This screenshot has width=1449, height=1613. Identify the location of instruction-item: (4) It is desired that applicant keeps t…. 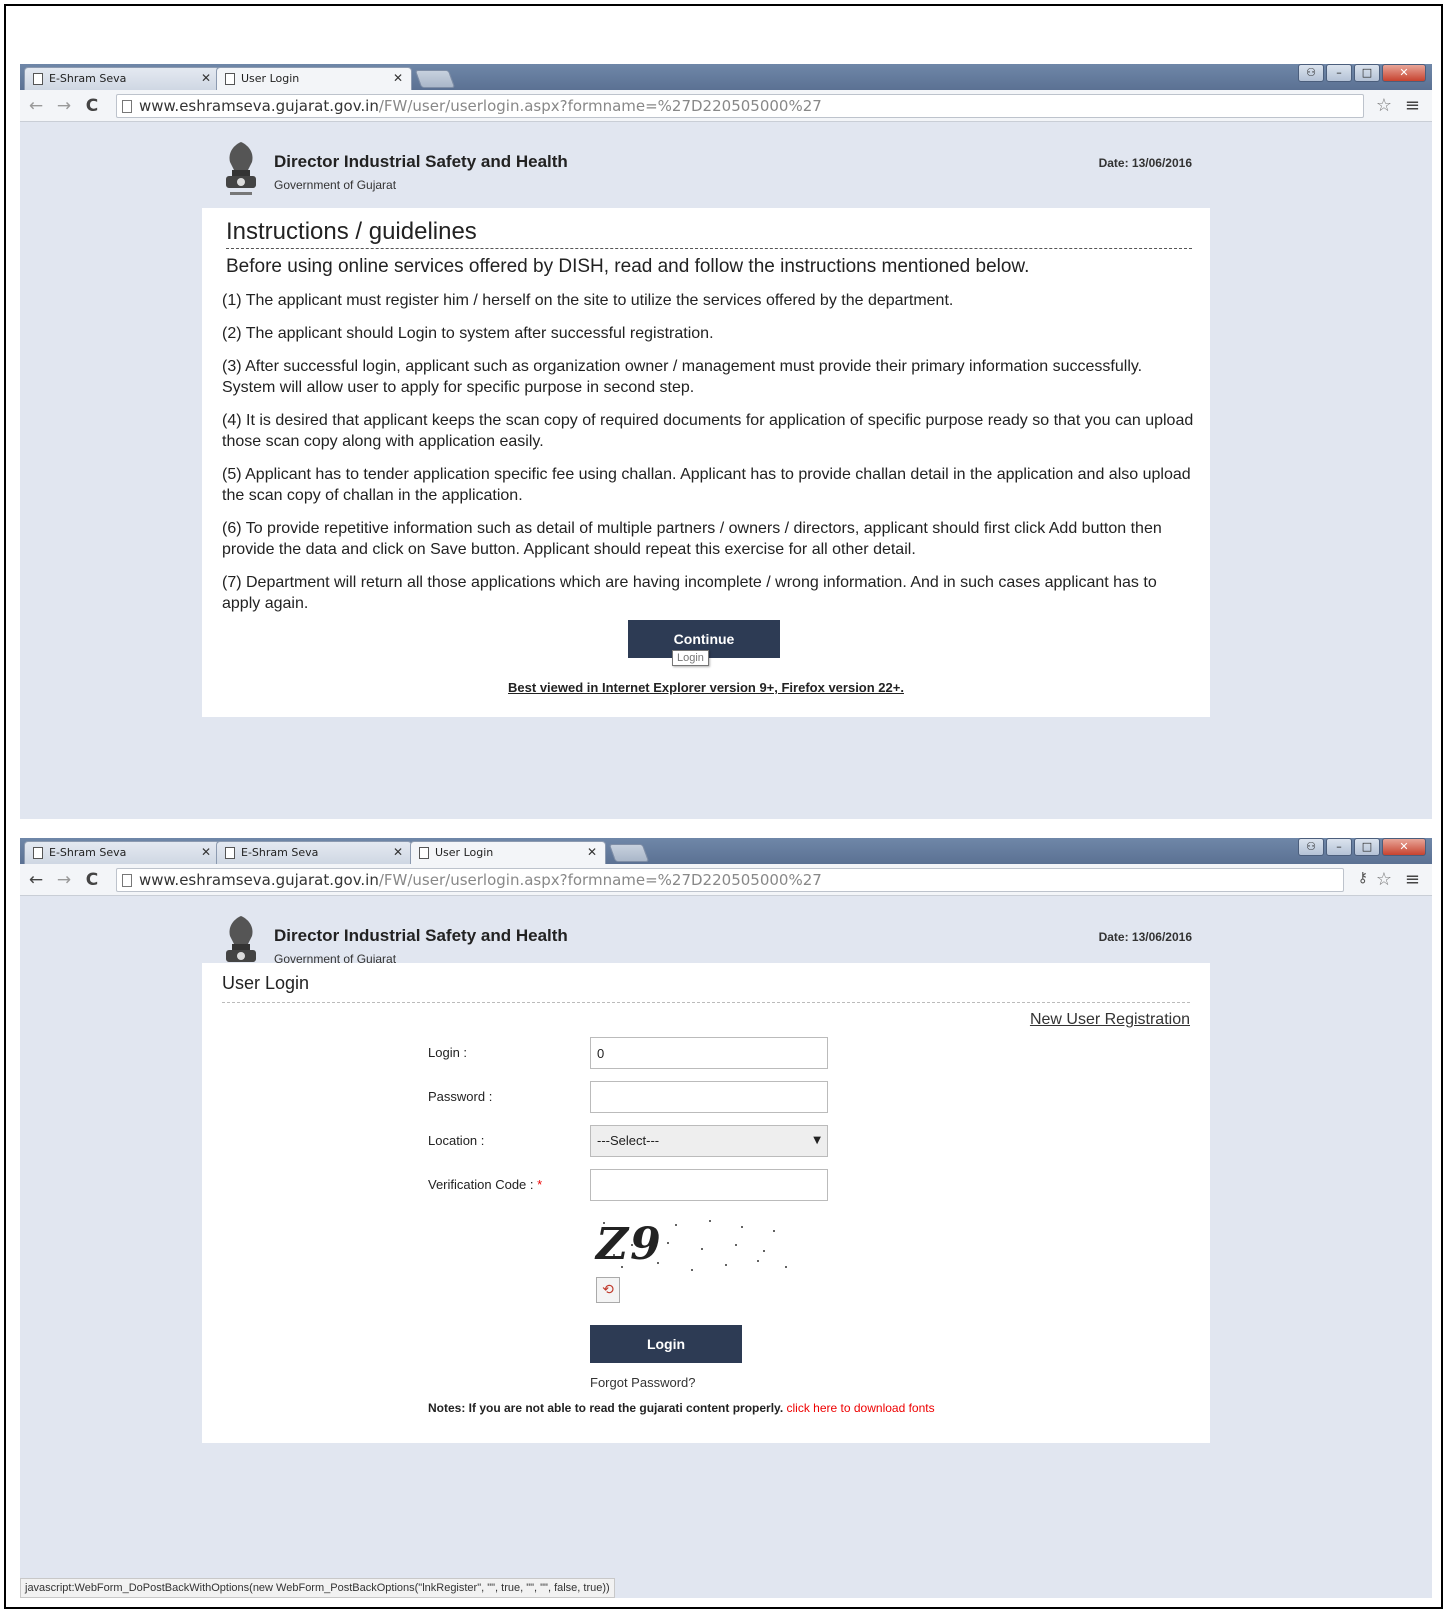
(708, 431).